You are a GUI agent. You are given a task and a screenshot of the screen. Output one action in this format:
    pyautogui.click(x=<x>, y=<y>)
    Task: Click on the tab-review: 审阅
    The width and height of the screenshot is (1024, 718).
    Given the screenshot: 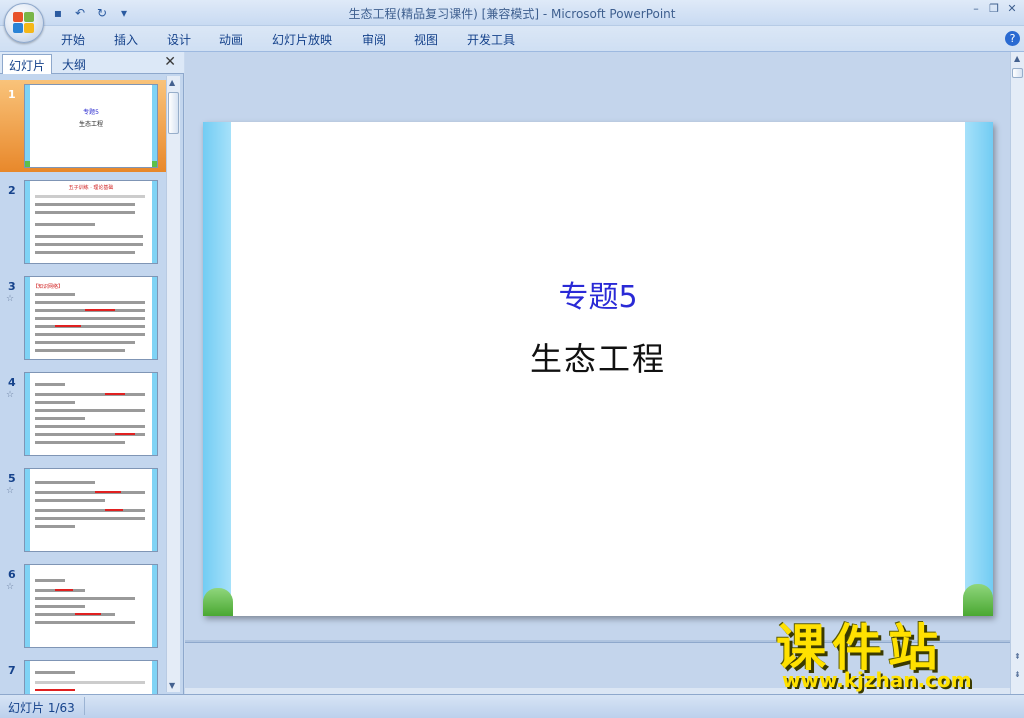 What is the action you would take?
    pyautogui.click(x=374, y=39)
    